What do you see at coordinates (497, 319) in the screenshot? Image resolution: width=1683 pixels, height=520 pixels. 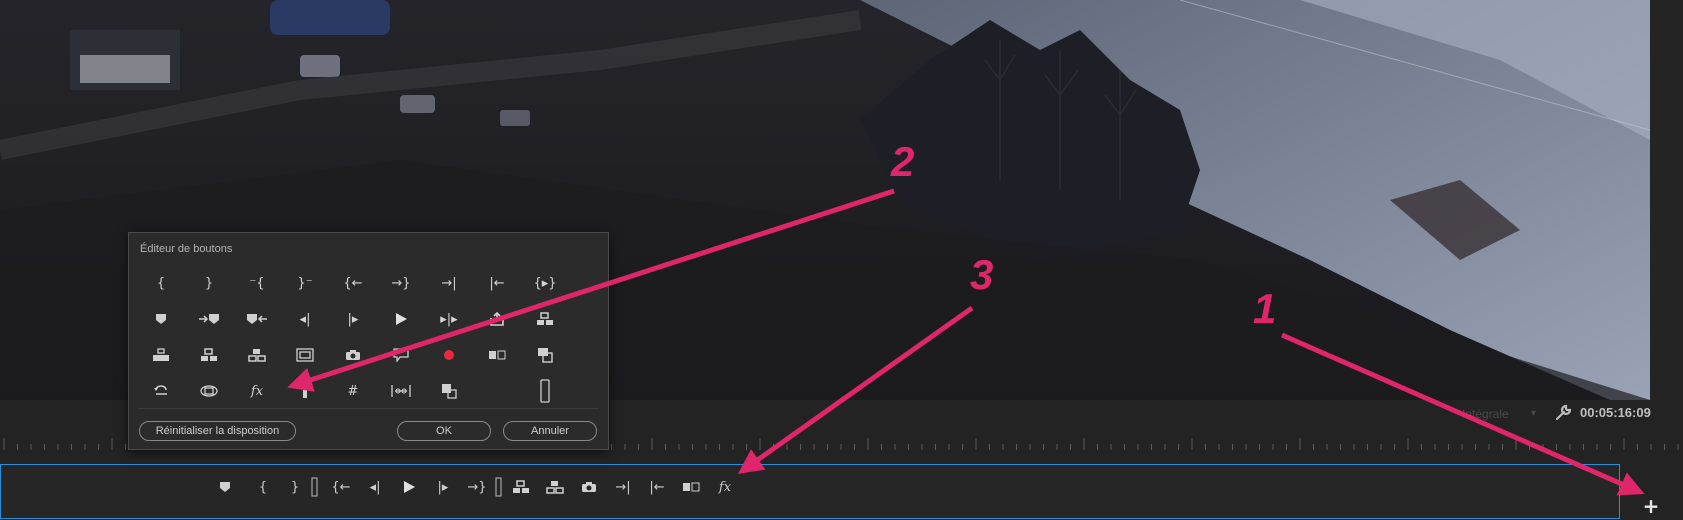 I see `export-icon` at bounding box center [497, 319].